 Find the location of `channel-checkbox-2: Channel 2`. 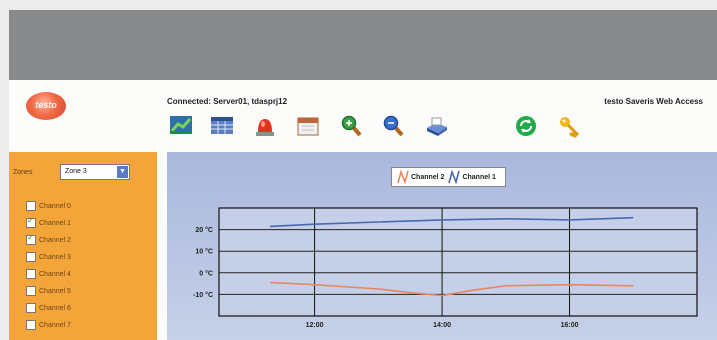

channel-checkbox-2: Channel 2 is located at coordinates (48, 239).